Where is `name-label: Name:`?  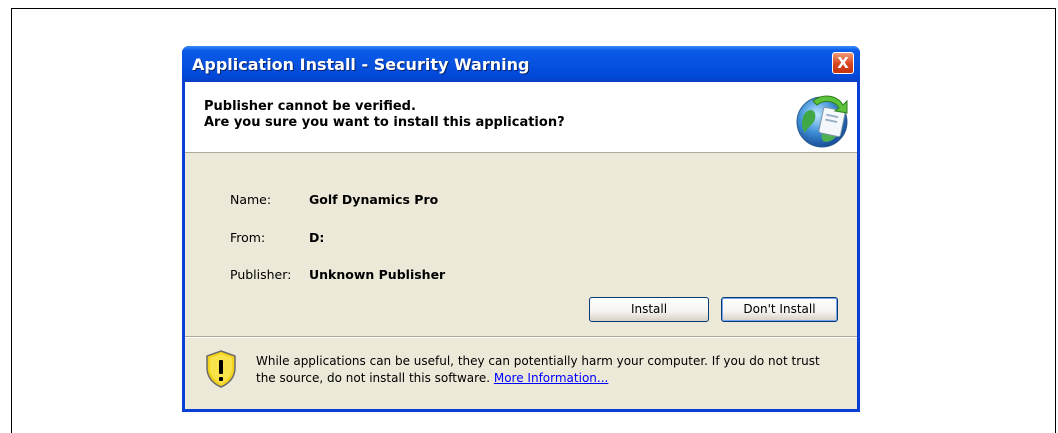
name-label: Name: is located at coordinates (251, 199).